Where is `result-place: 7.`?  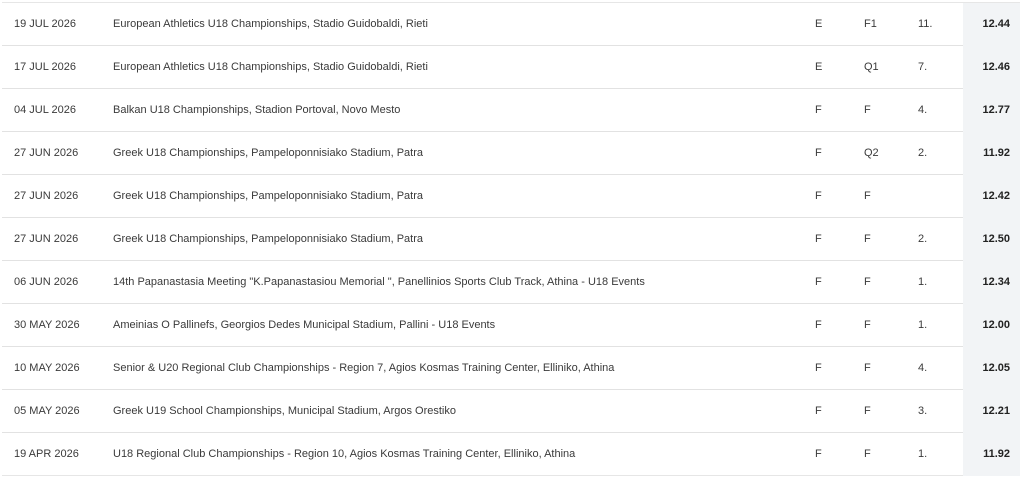 result-place: 7. is located at coordinates (923, 67).